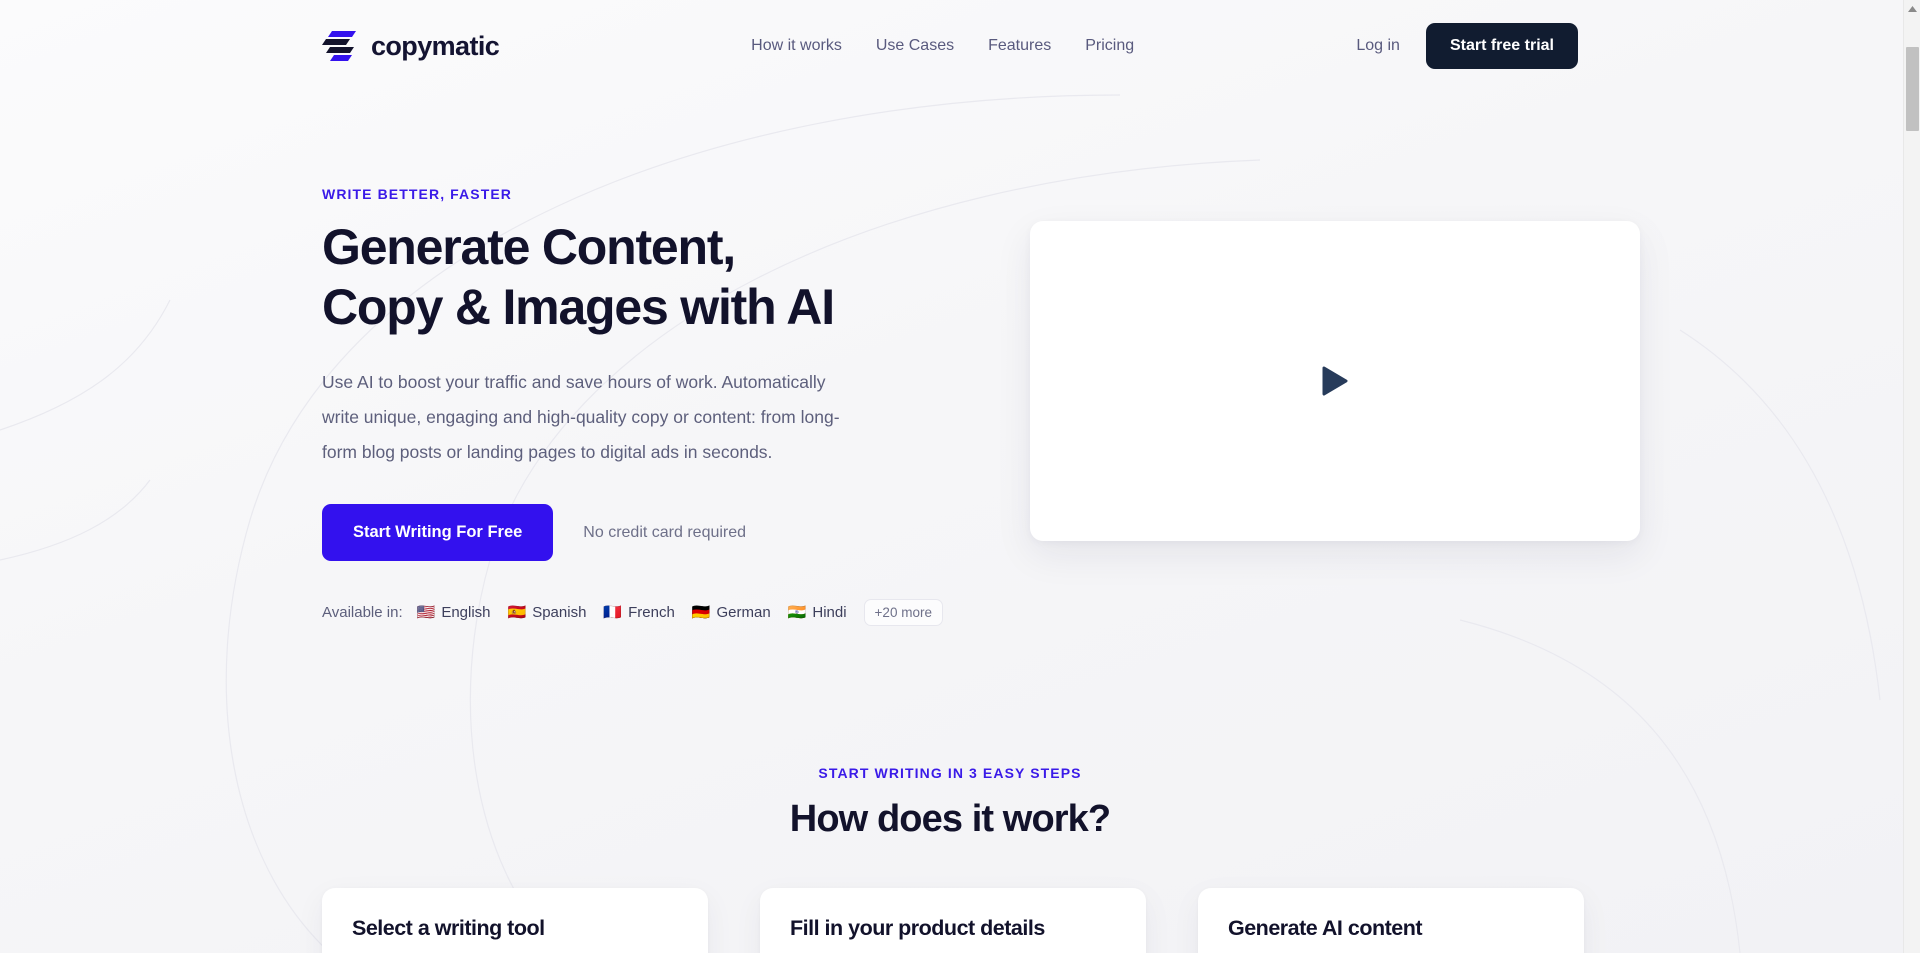 The width and height of the screenshot is (1920, 953). Describe the element at coordinates (651, 612) in the screenshot. I see `language-french-label: French` at that location.